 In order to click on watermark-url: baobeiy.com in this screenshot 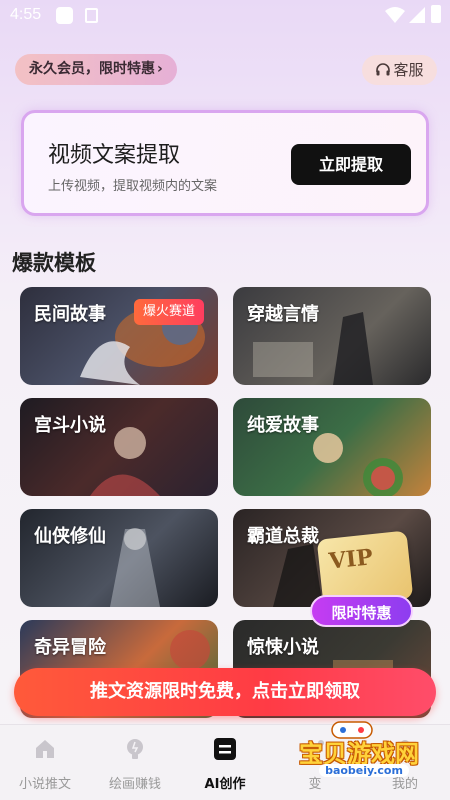, I will do `click(364, 770)`.